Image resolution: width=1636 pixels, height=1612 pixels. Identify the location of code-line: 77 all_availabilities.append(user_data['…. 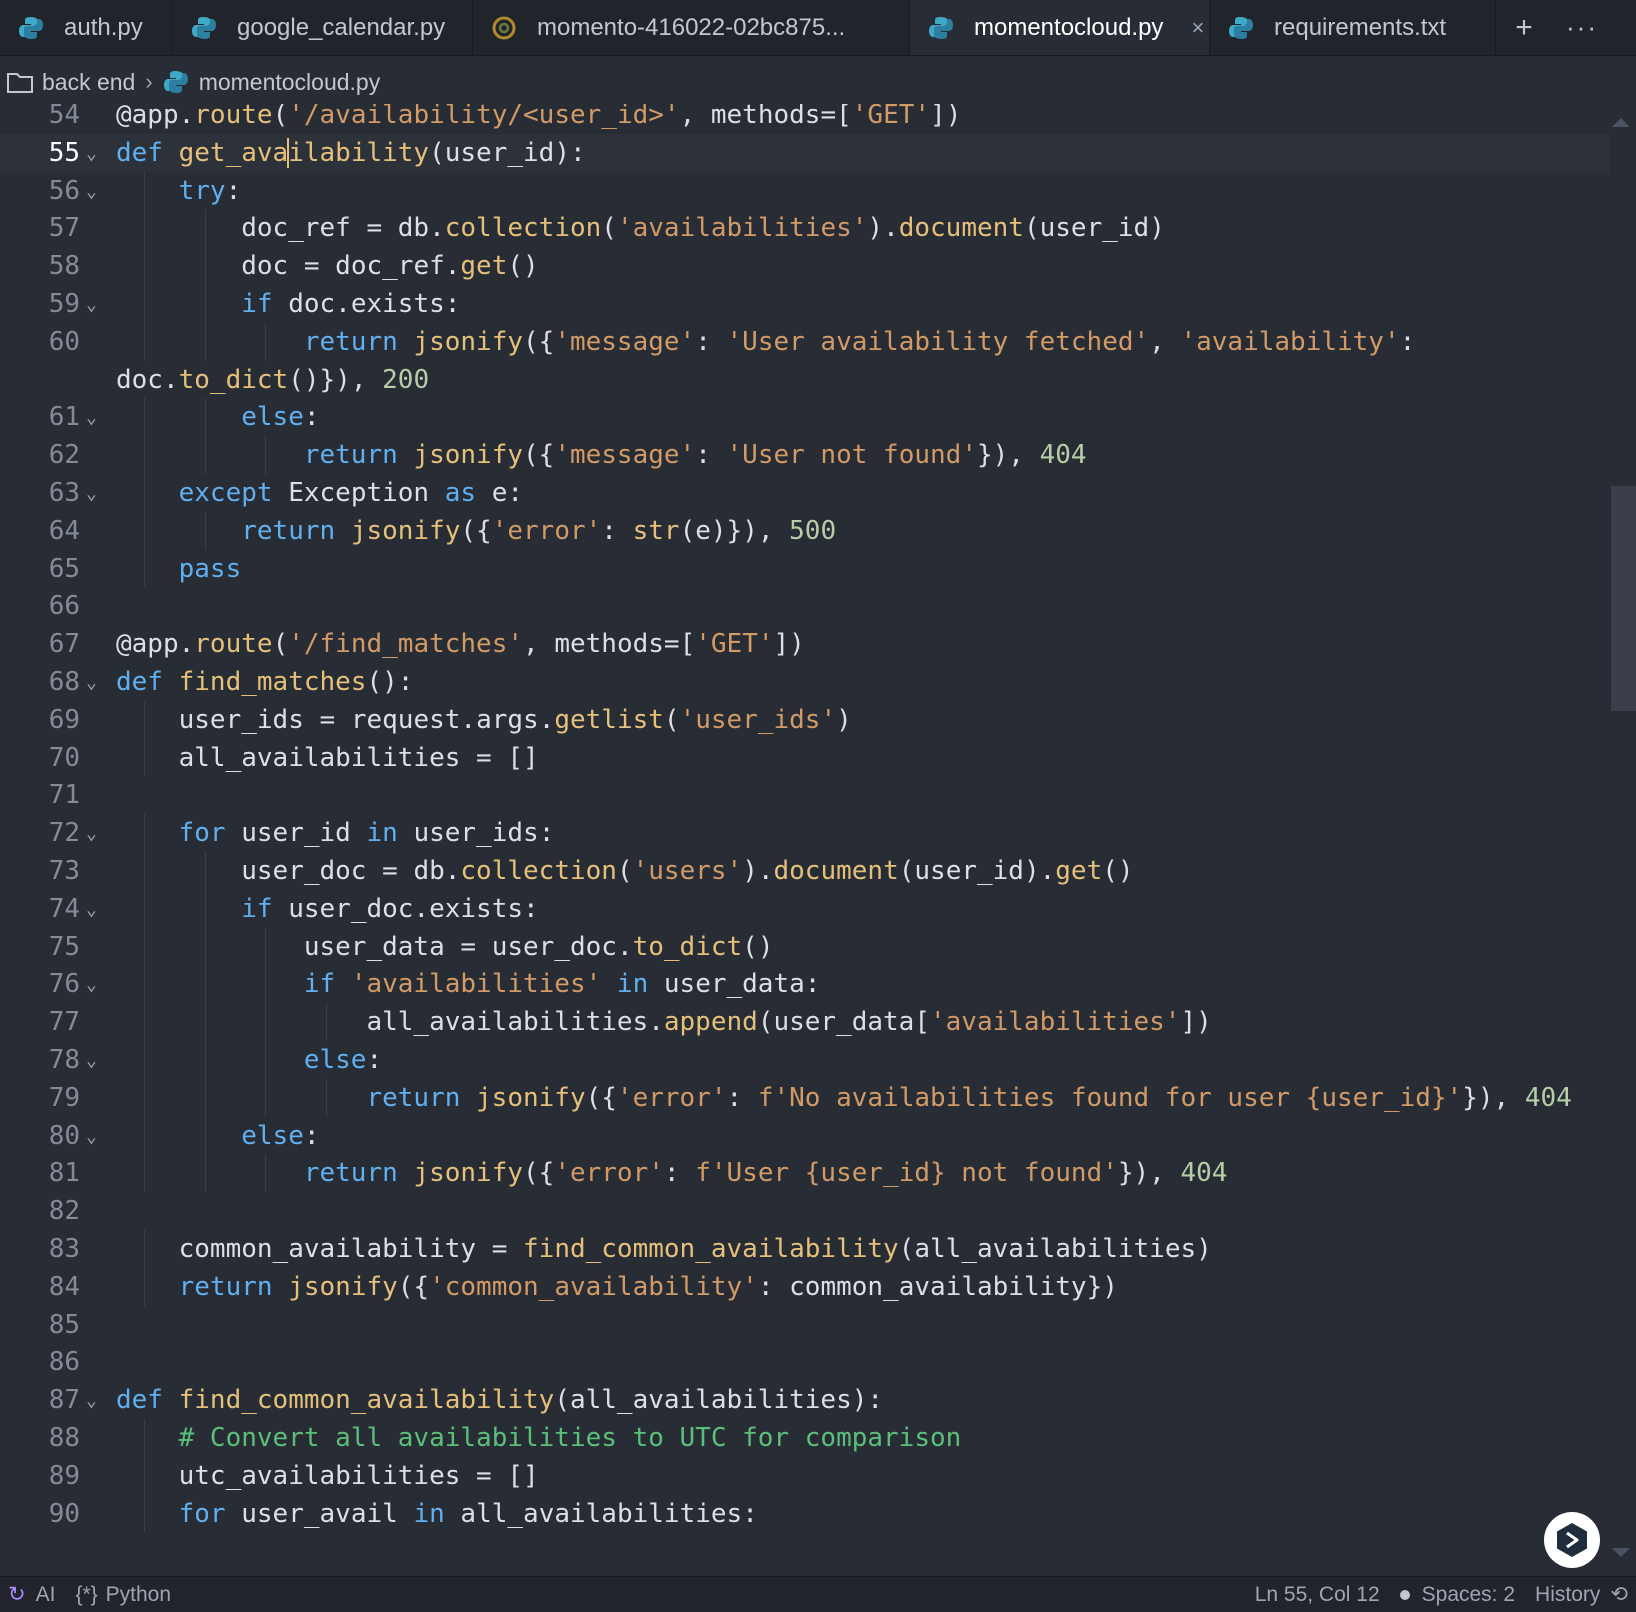
(805, 1022).